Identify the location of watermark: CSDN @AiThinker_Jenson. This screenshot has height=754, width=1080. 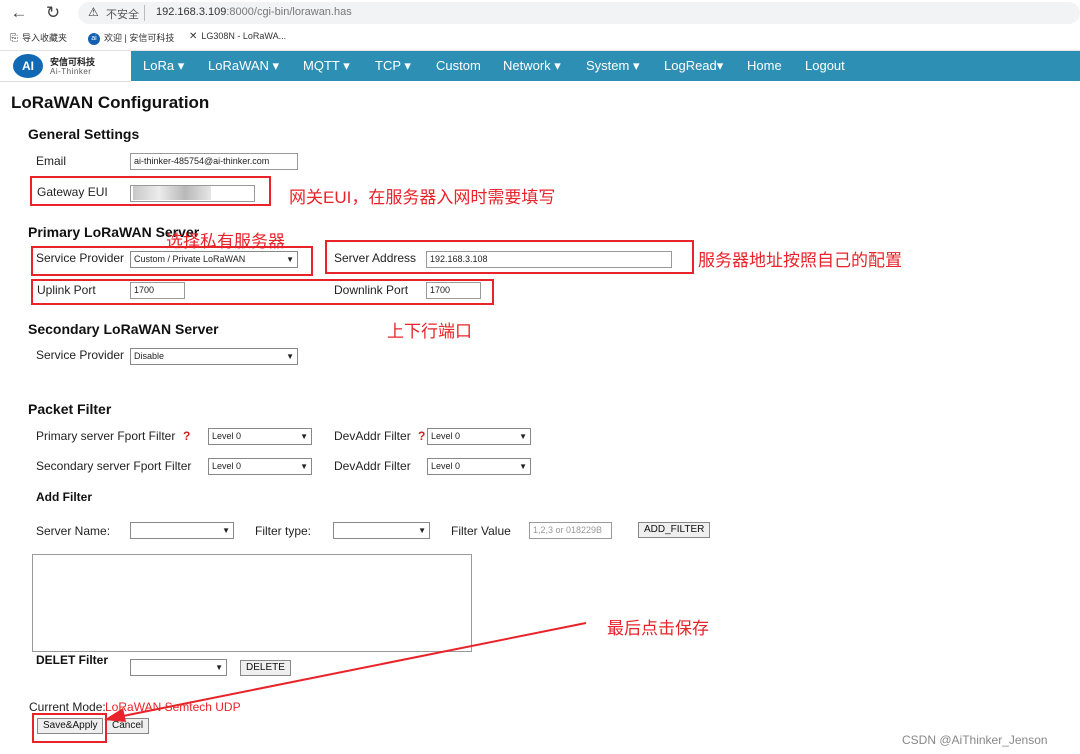
(975, 740).